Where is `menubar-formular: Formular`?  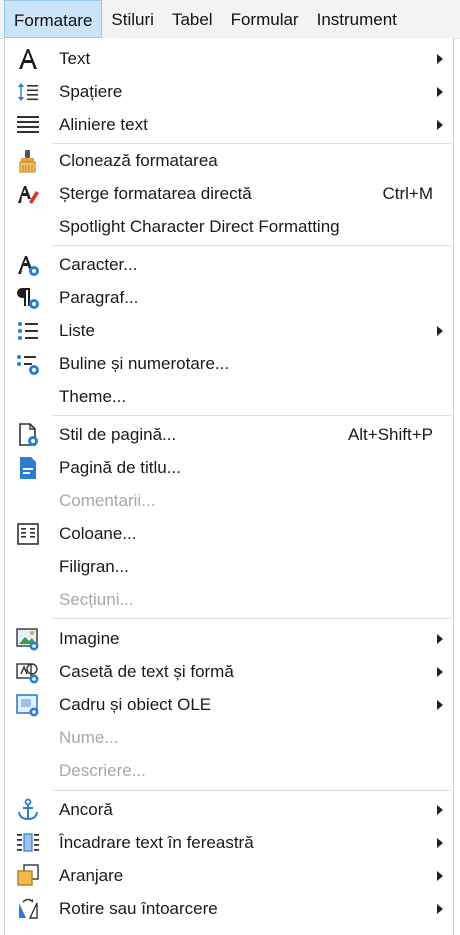
menubar-formular: Formular is located at coordinates (265, 19).